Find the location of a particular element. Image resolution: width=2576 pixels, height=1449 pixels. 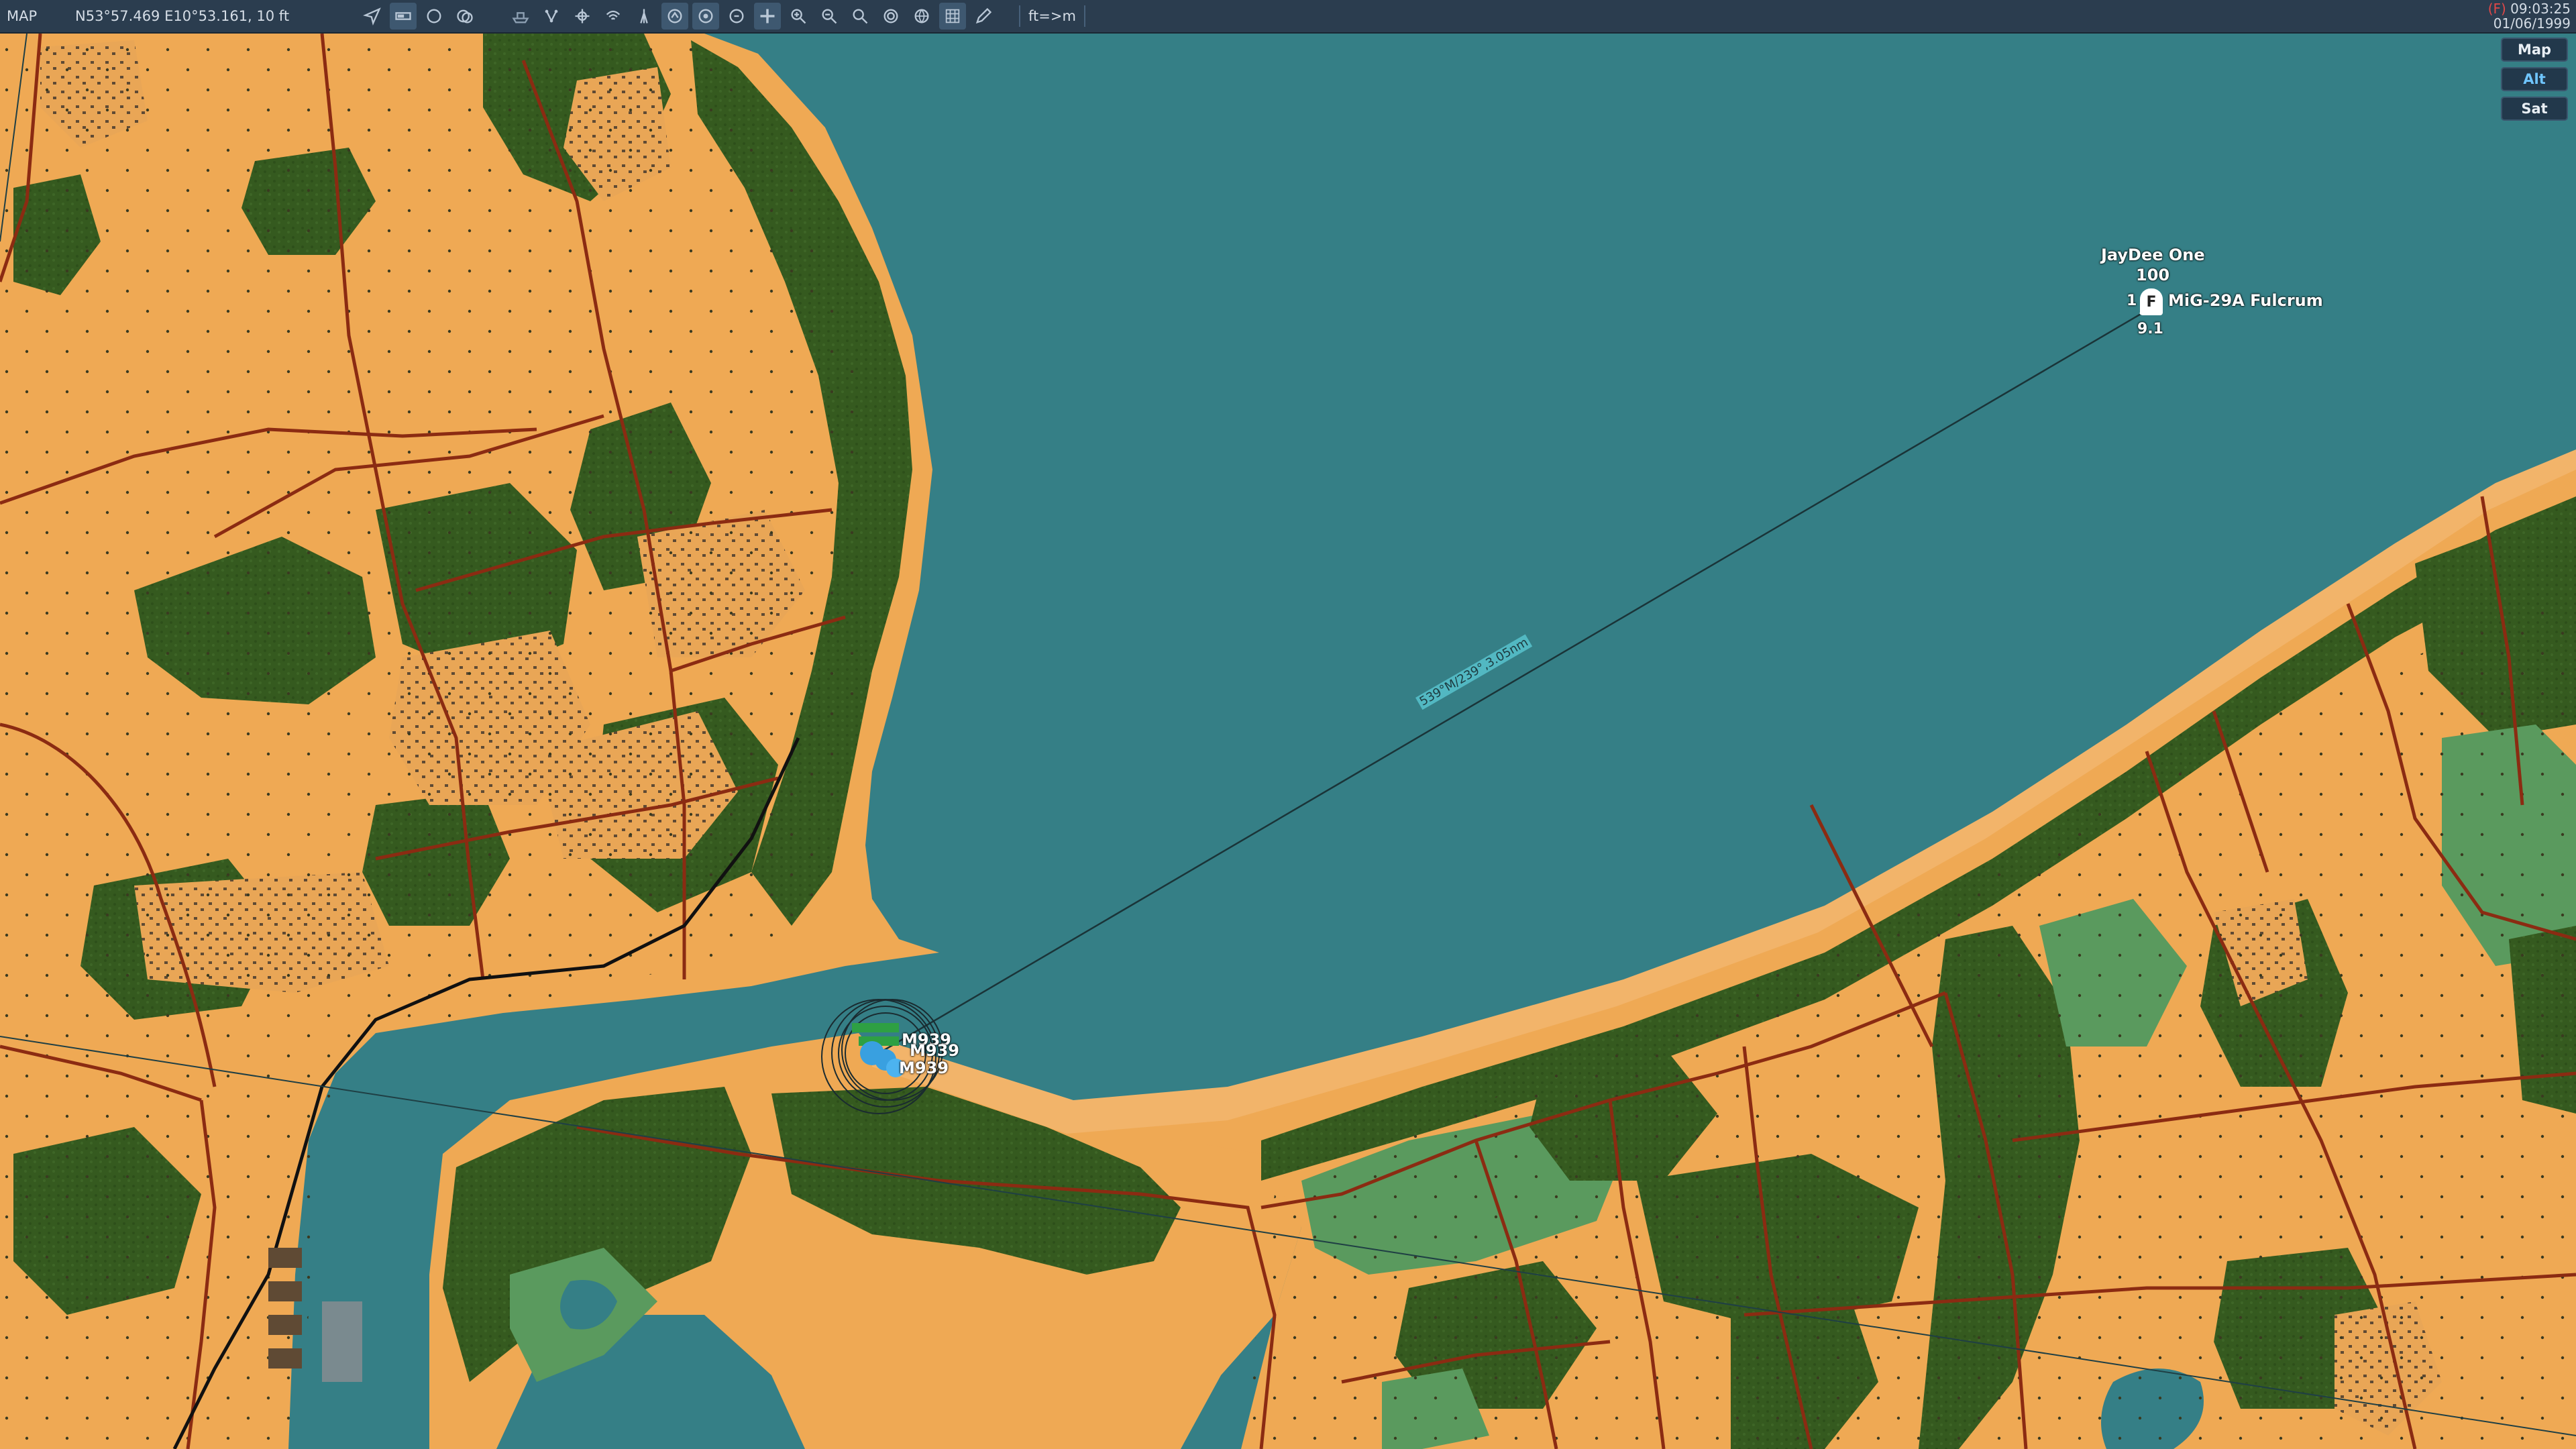

zoom-in-icon is located at coordinates (798, 16).